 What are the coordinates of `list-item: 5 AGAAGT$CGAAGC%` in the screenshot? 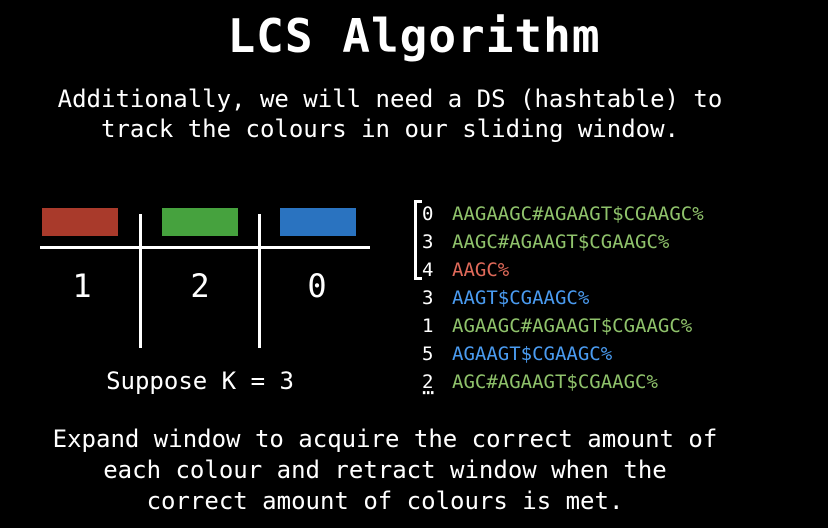 It's located at (563, 354).